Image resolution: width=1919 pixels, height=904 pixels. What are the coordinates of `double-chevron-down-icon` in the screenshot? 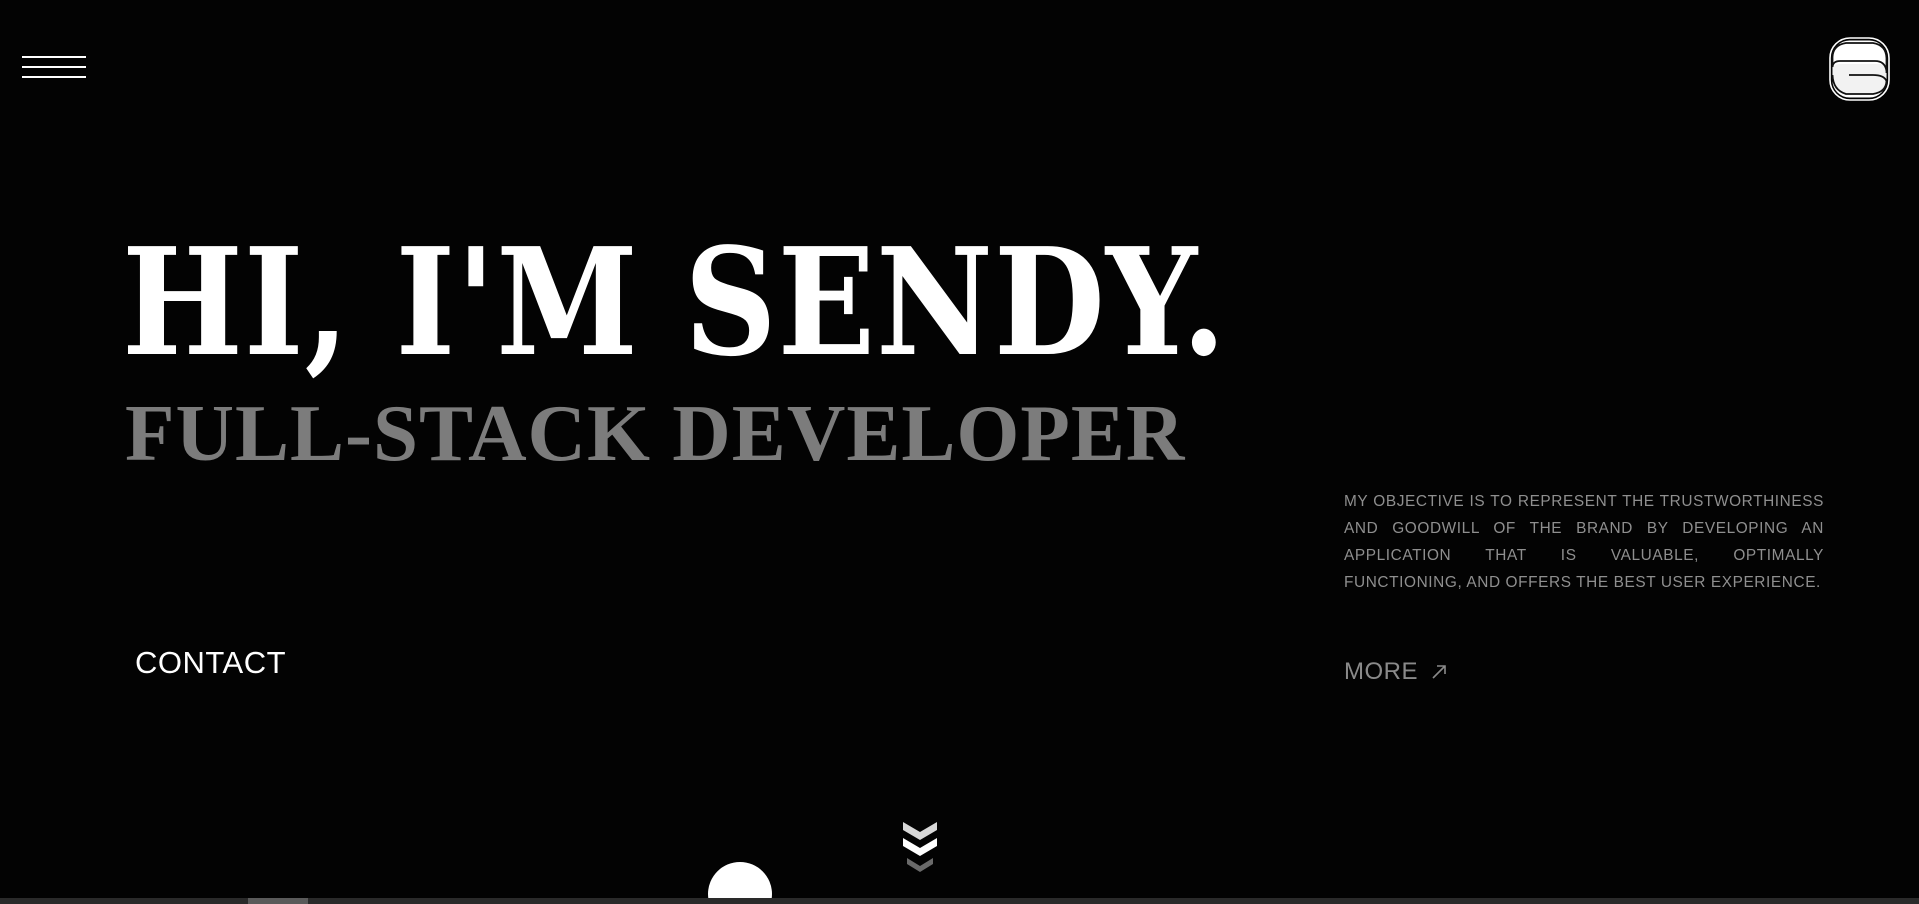 It's located at (920, 848).